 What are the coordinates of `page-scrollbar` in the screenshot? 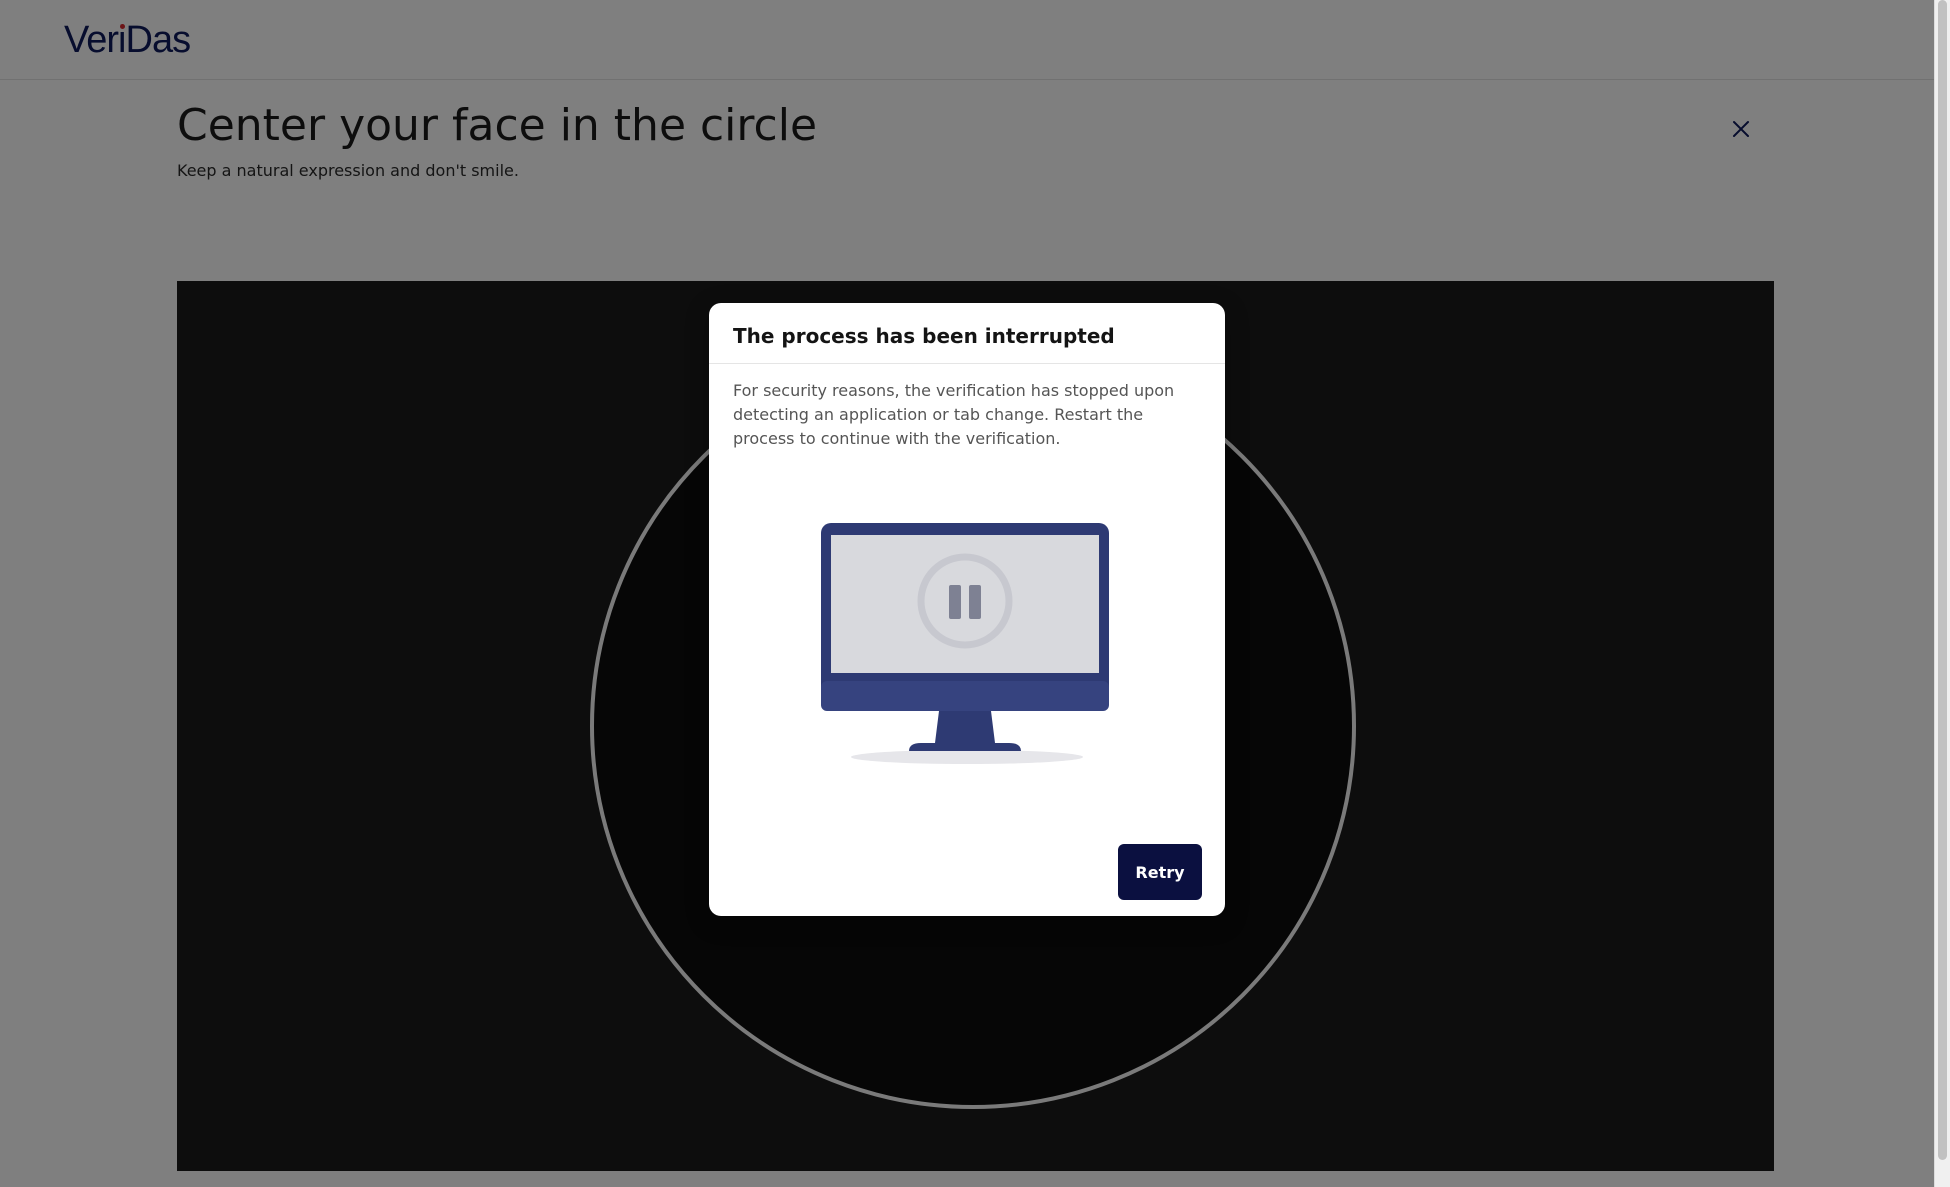 It's located at (1942, 593).